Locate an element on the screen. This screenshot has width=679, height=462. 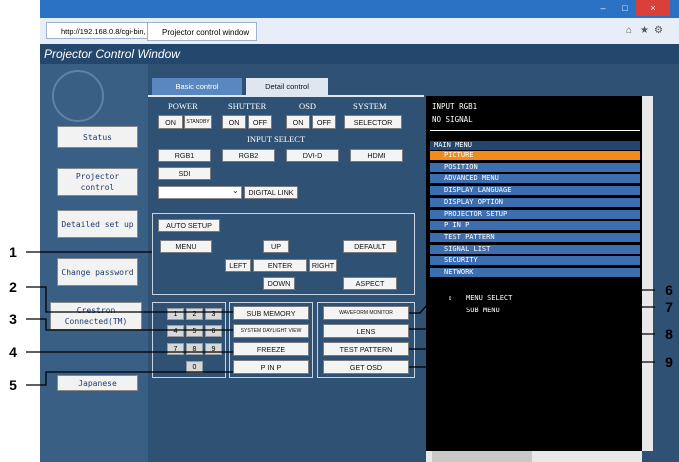
callout-3: 3 is located at coordinates (13, 319).